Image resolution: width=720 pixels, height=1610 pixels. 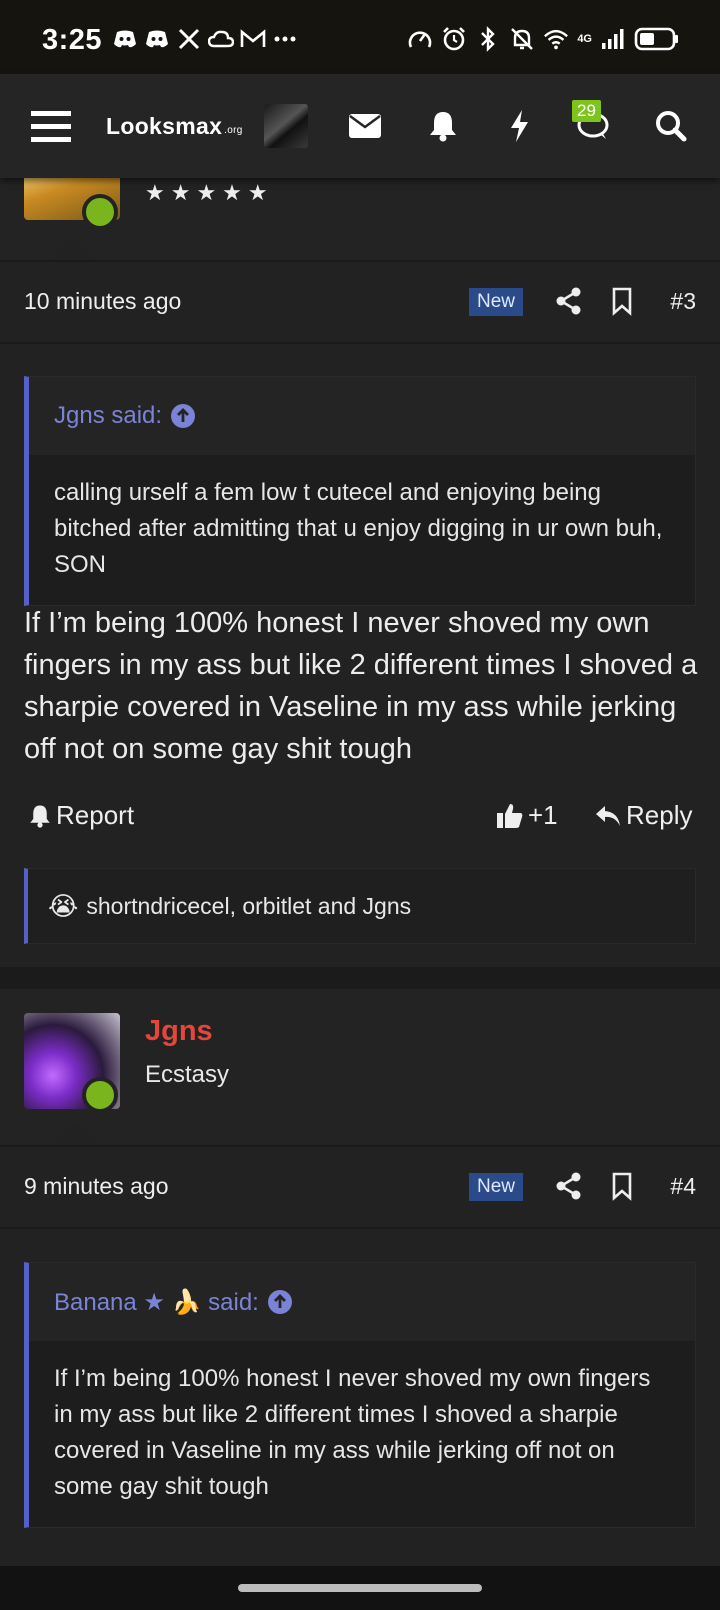 What do you see at coordinates (179, 1031) in the screenshot?
I see `username: Jgns` at bounding box center [179, 1031].